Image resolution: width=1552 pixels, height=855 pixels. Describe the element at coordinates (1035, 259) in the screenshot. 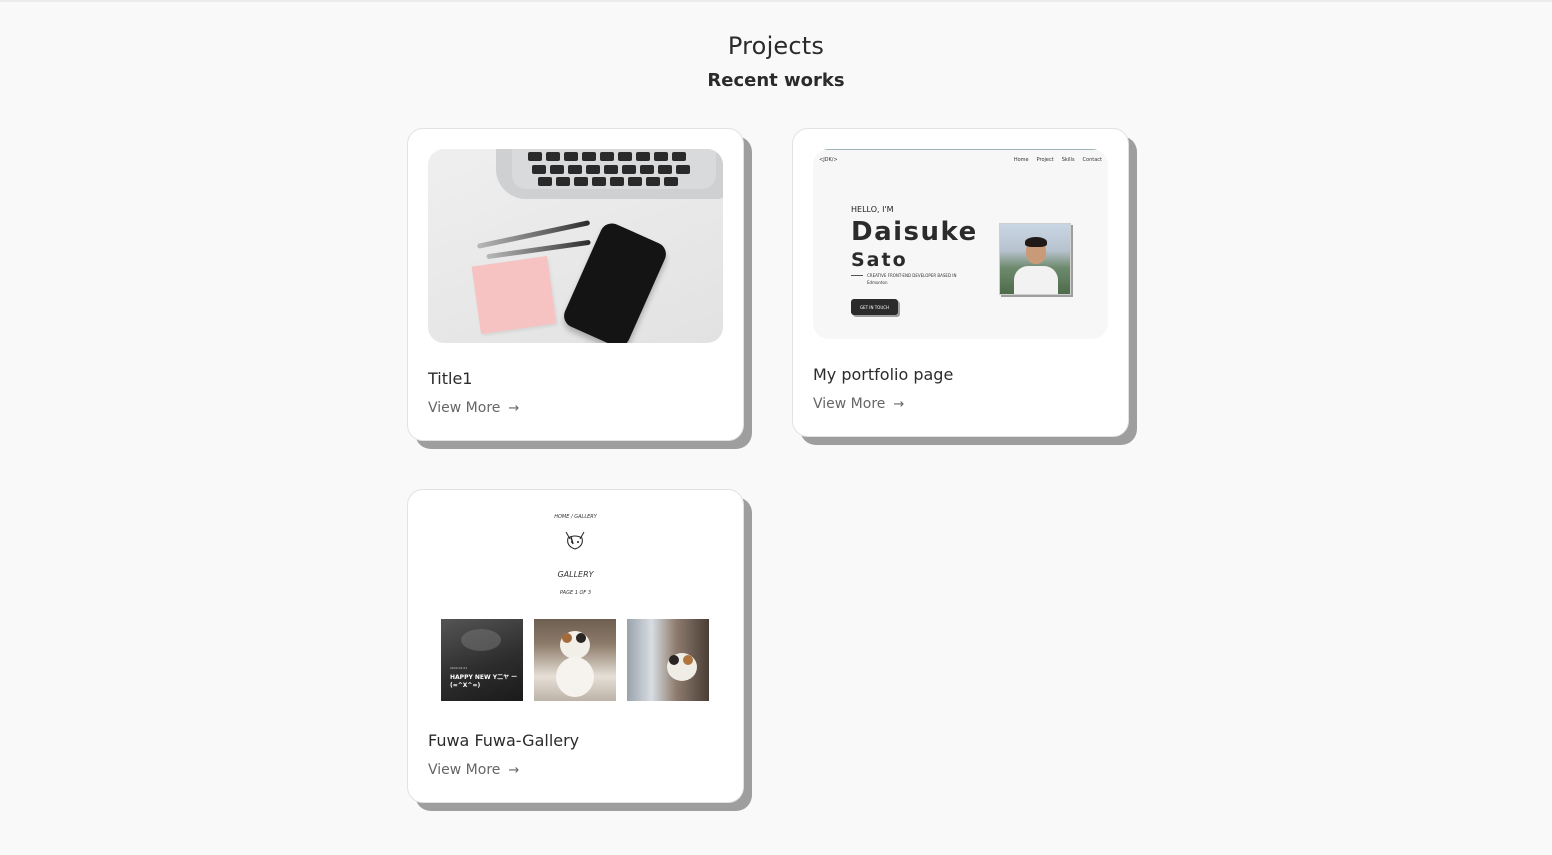

I see `preview-profile-photo` at that location.